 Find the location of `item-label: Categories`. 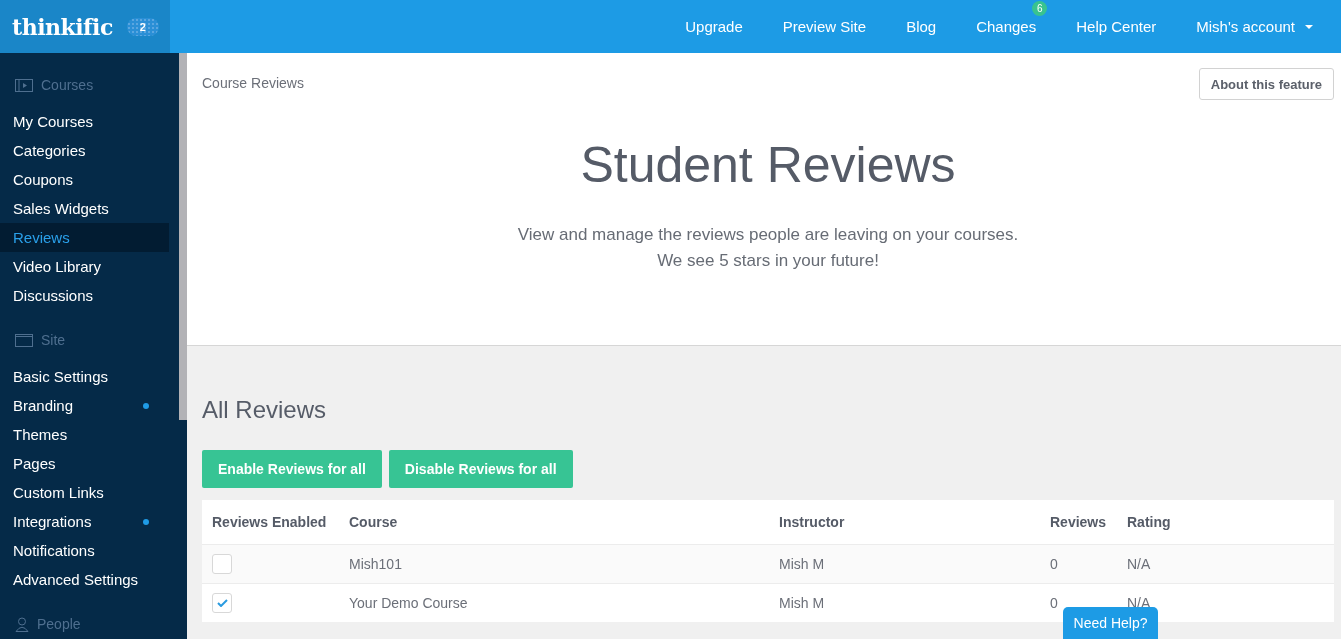

item-label: Categories is located at coordinates (49, 150).